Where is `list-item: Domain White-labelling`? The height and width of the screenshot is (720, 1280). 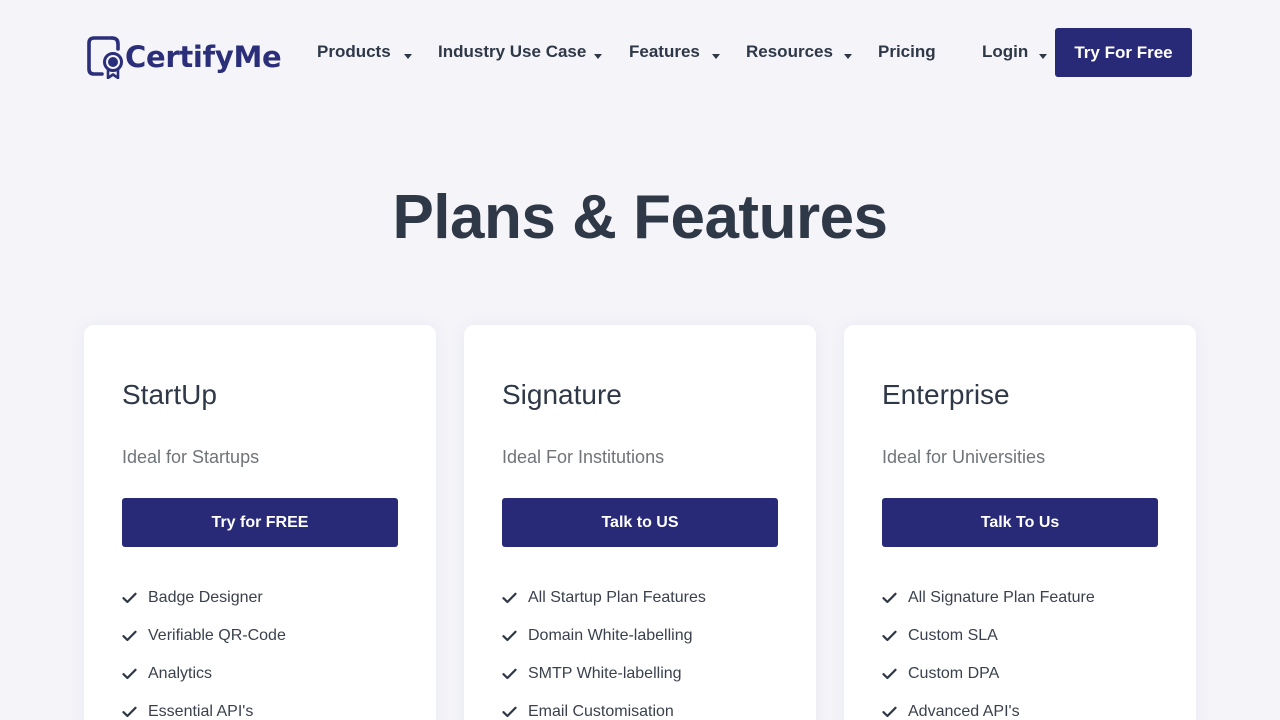 list-item: Domain White-labelling is located at coordinates (604, 636).